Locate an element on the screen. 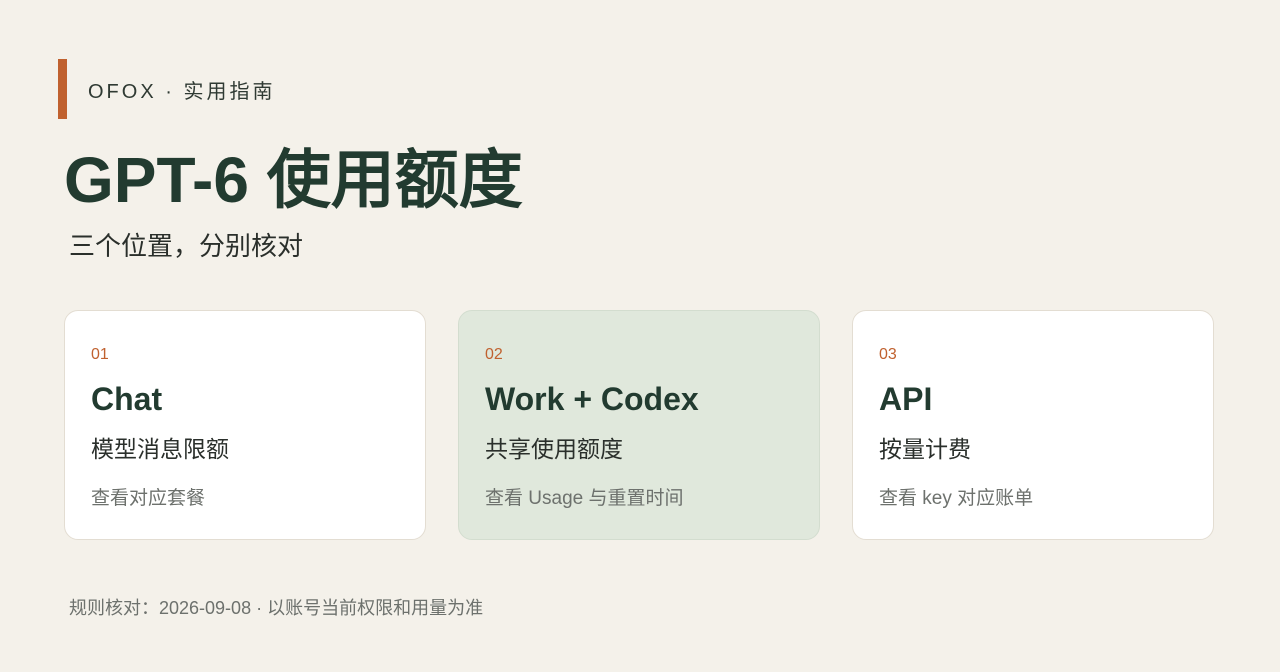  card-work-codex: 02 Work + Codex 共享使用额度 查看 Usage 与重置时间 is located at coordinates (639, 425).